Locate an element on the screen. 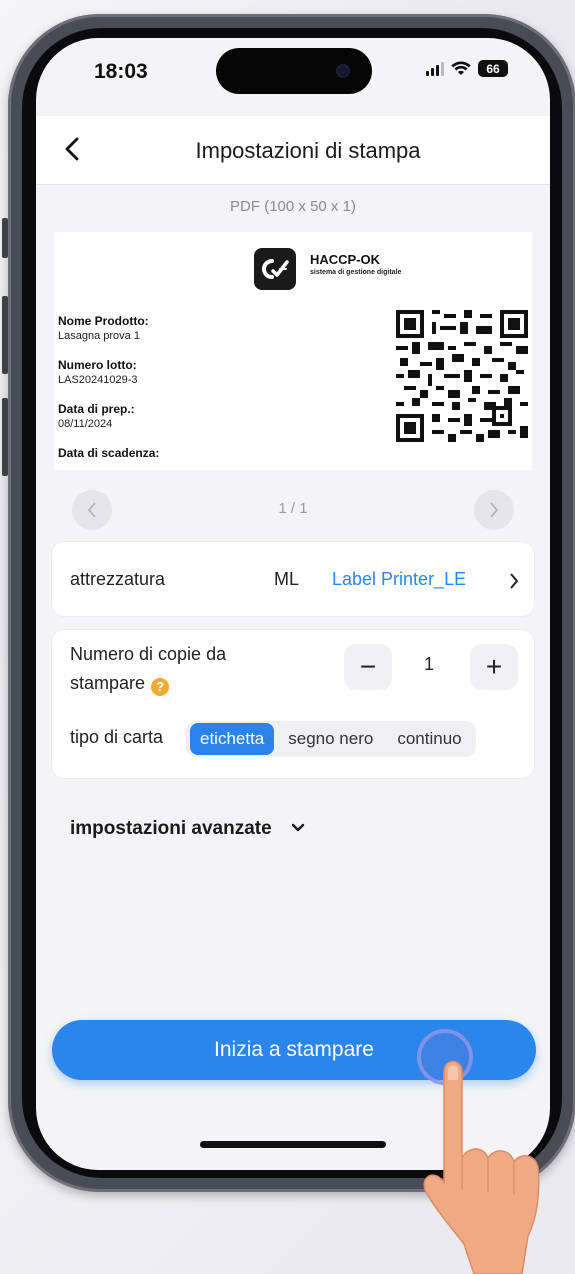 Image resolution: width=575 pixels, height=1274 pixels. paper-type-selector: etichetta segno nero continuo is located at coordinates (331, 739).